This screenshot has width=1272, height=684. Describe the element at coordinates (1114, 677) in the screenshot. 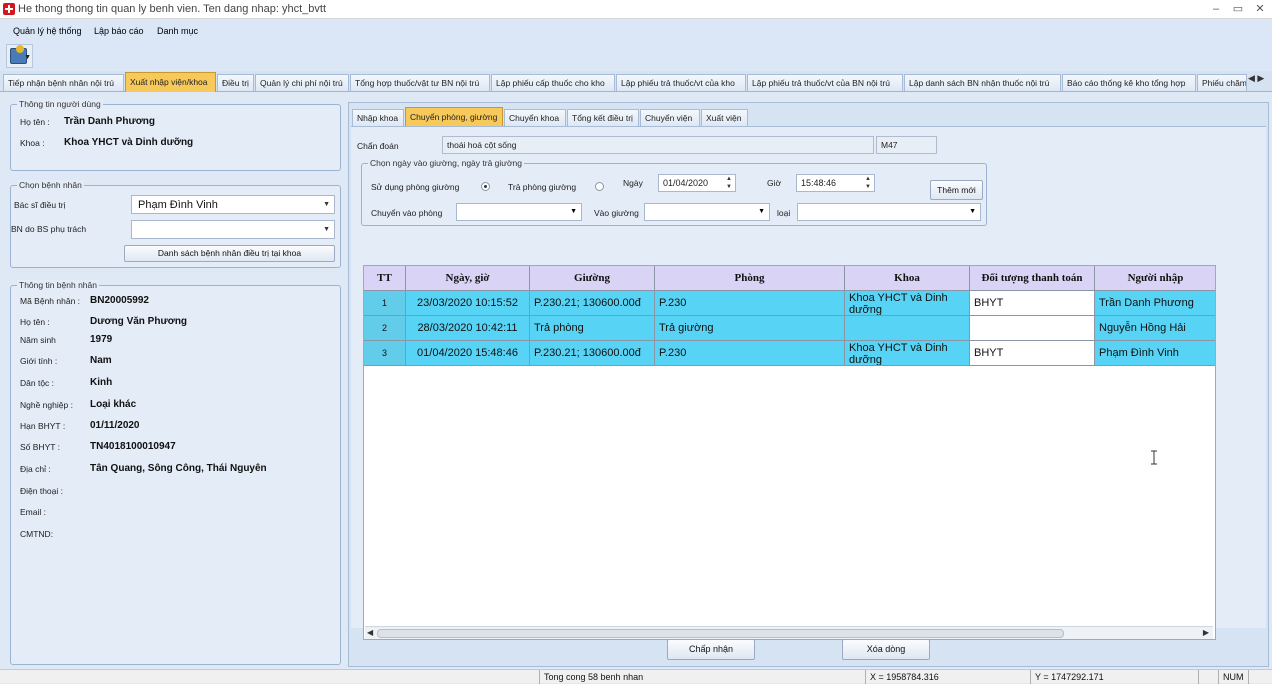

I see `status-y-coord: Y = 1747292.171` at that location.